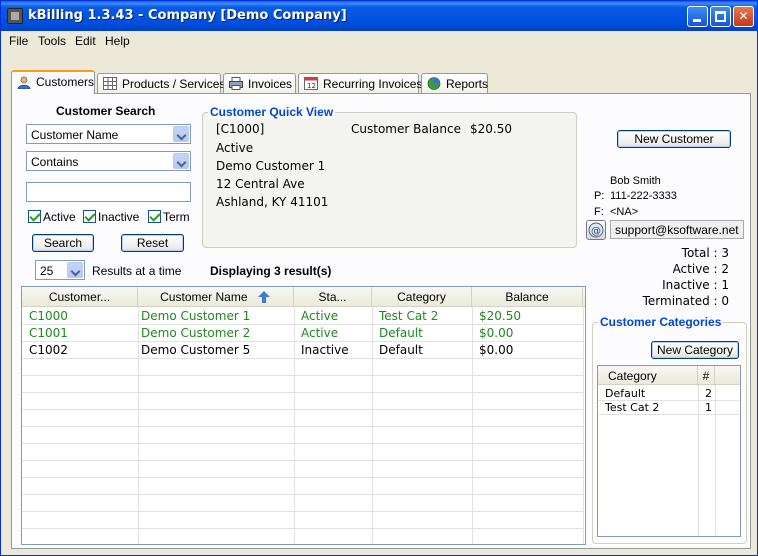  I want to click on new-category-button: New Category, so click(695, 350).